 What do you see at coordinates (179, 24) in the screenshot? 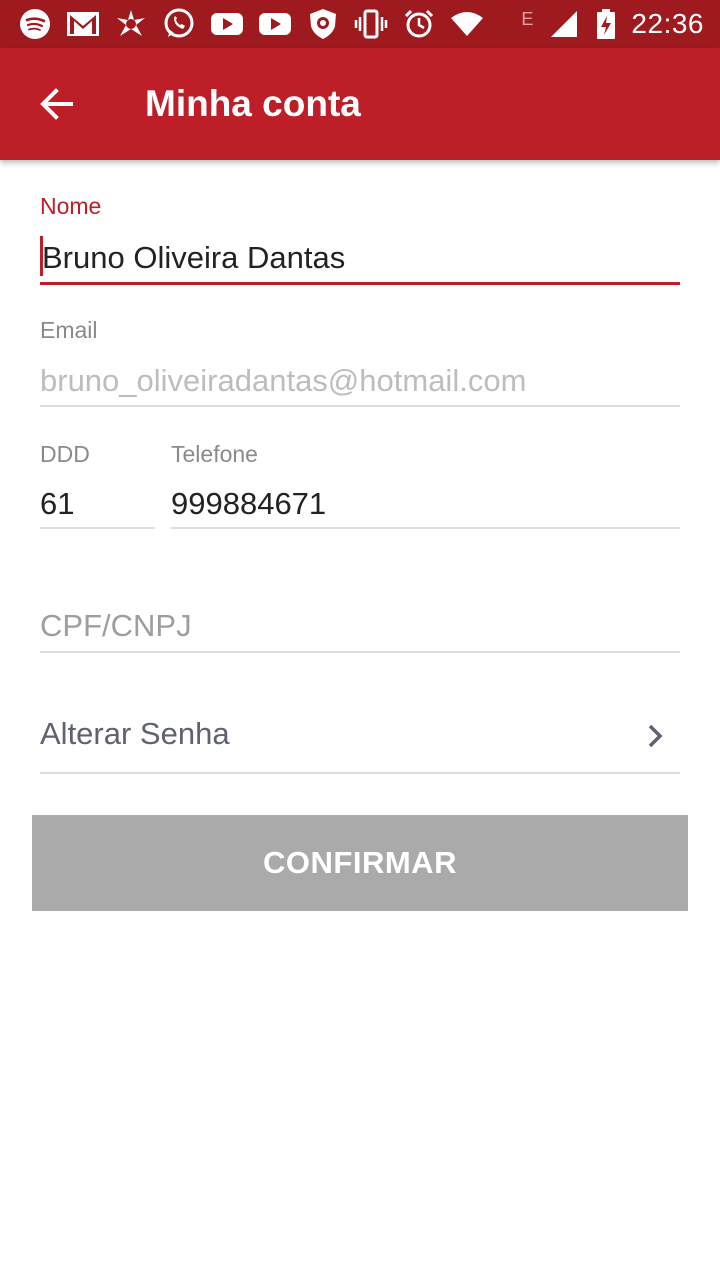
I see `whatsapp-icon` at bounding box center [179, 24].